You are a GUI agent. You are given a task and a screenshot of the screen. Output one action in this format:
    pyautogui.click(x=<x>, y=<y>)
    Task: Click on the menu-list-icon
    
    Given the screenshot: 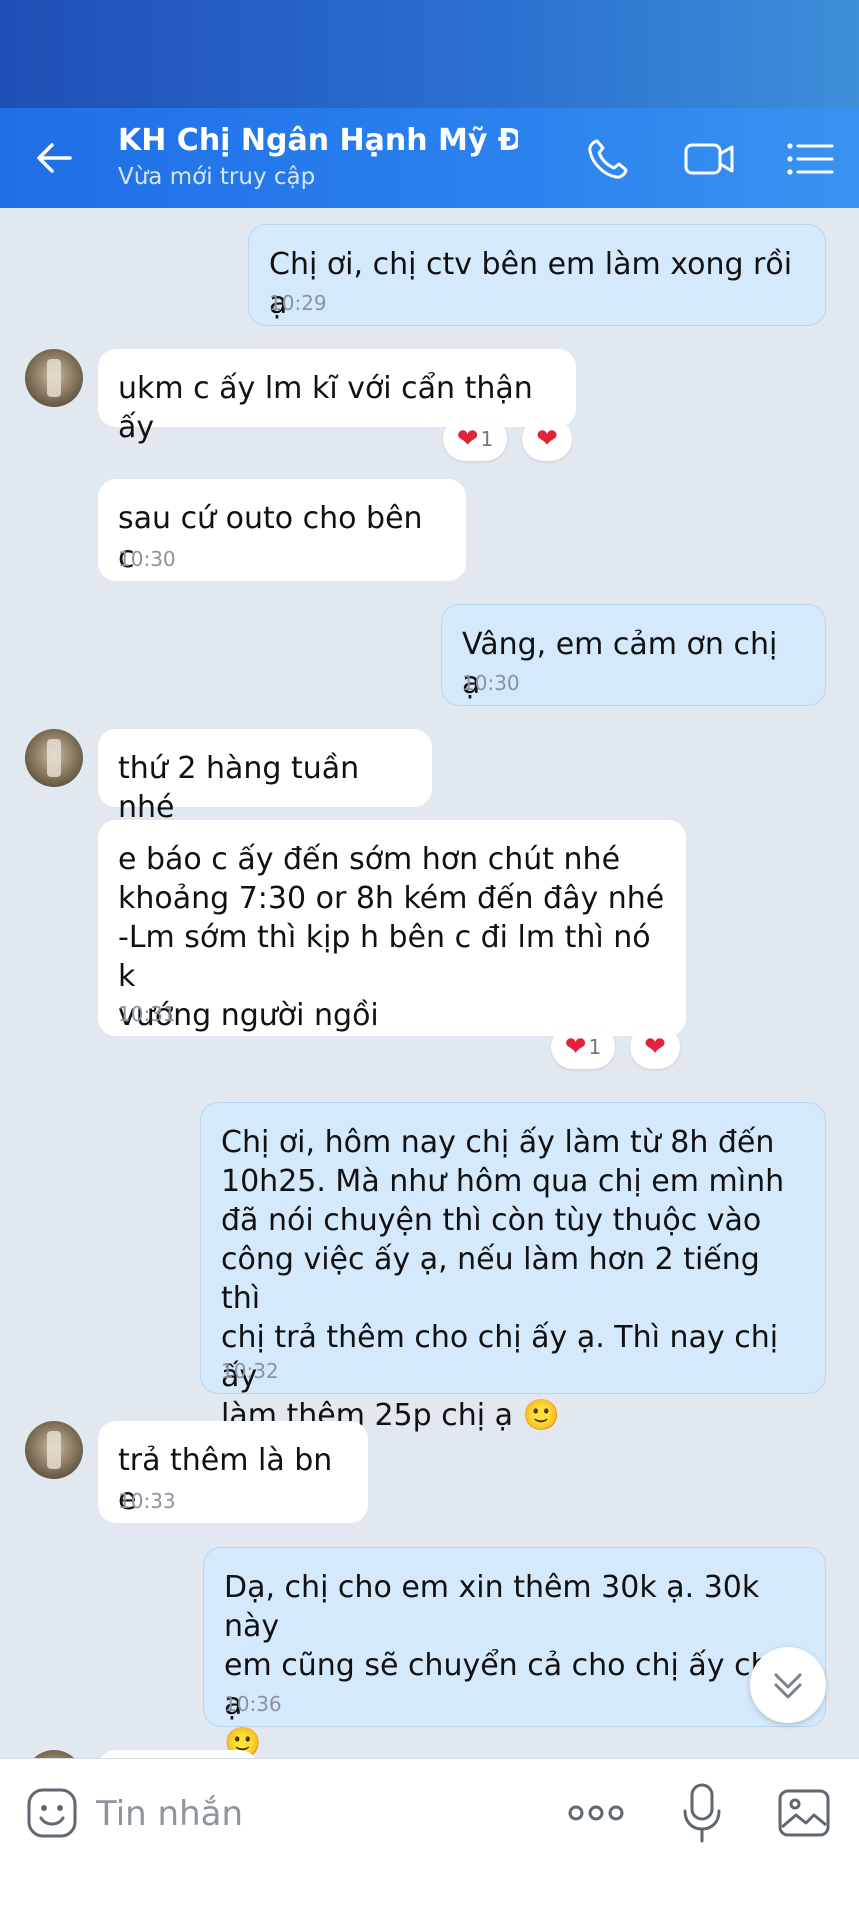 What is the action you would take?
    pyautogui.click(x=810, y=159)
    